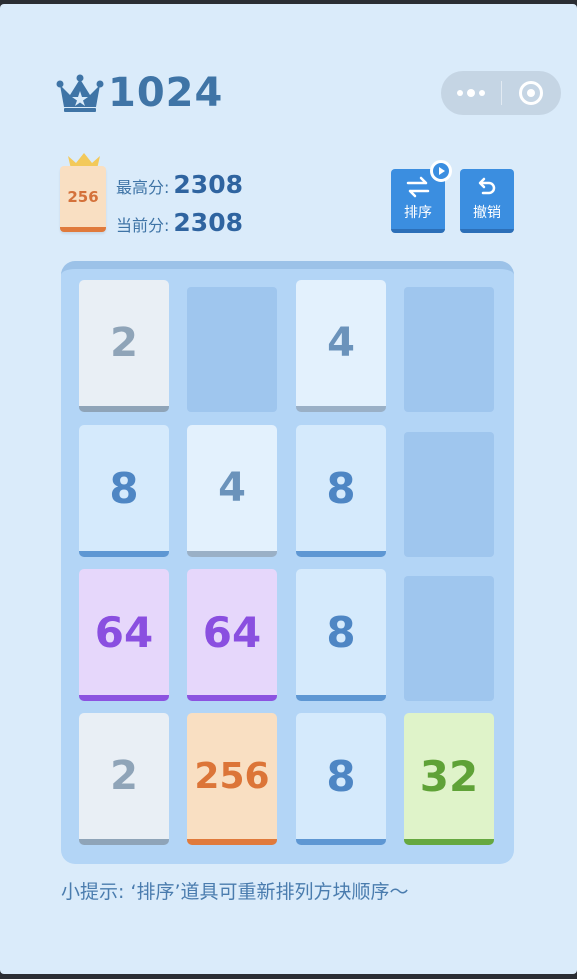 The image size is (577, 979). I want to click on tile-r1c3: 4, so click(341, 346).